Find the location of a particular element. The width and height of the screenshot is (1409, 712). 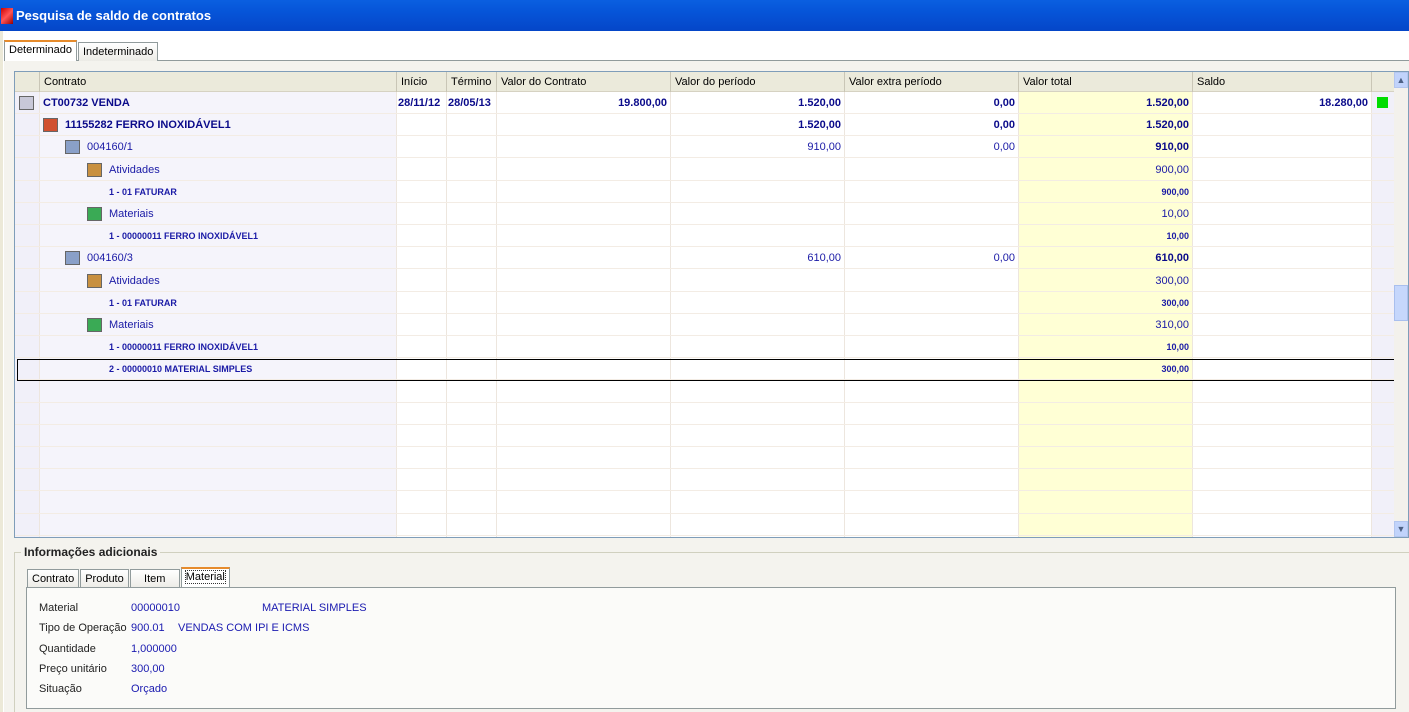

column-header: Término is located at coordinates (471, 82).